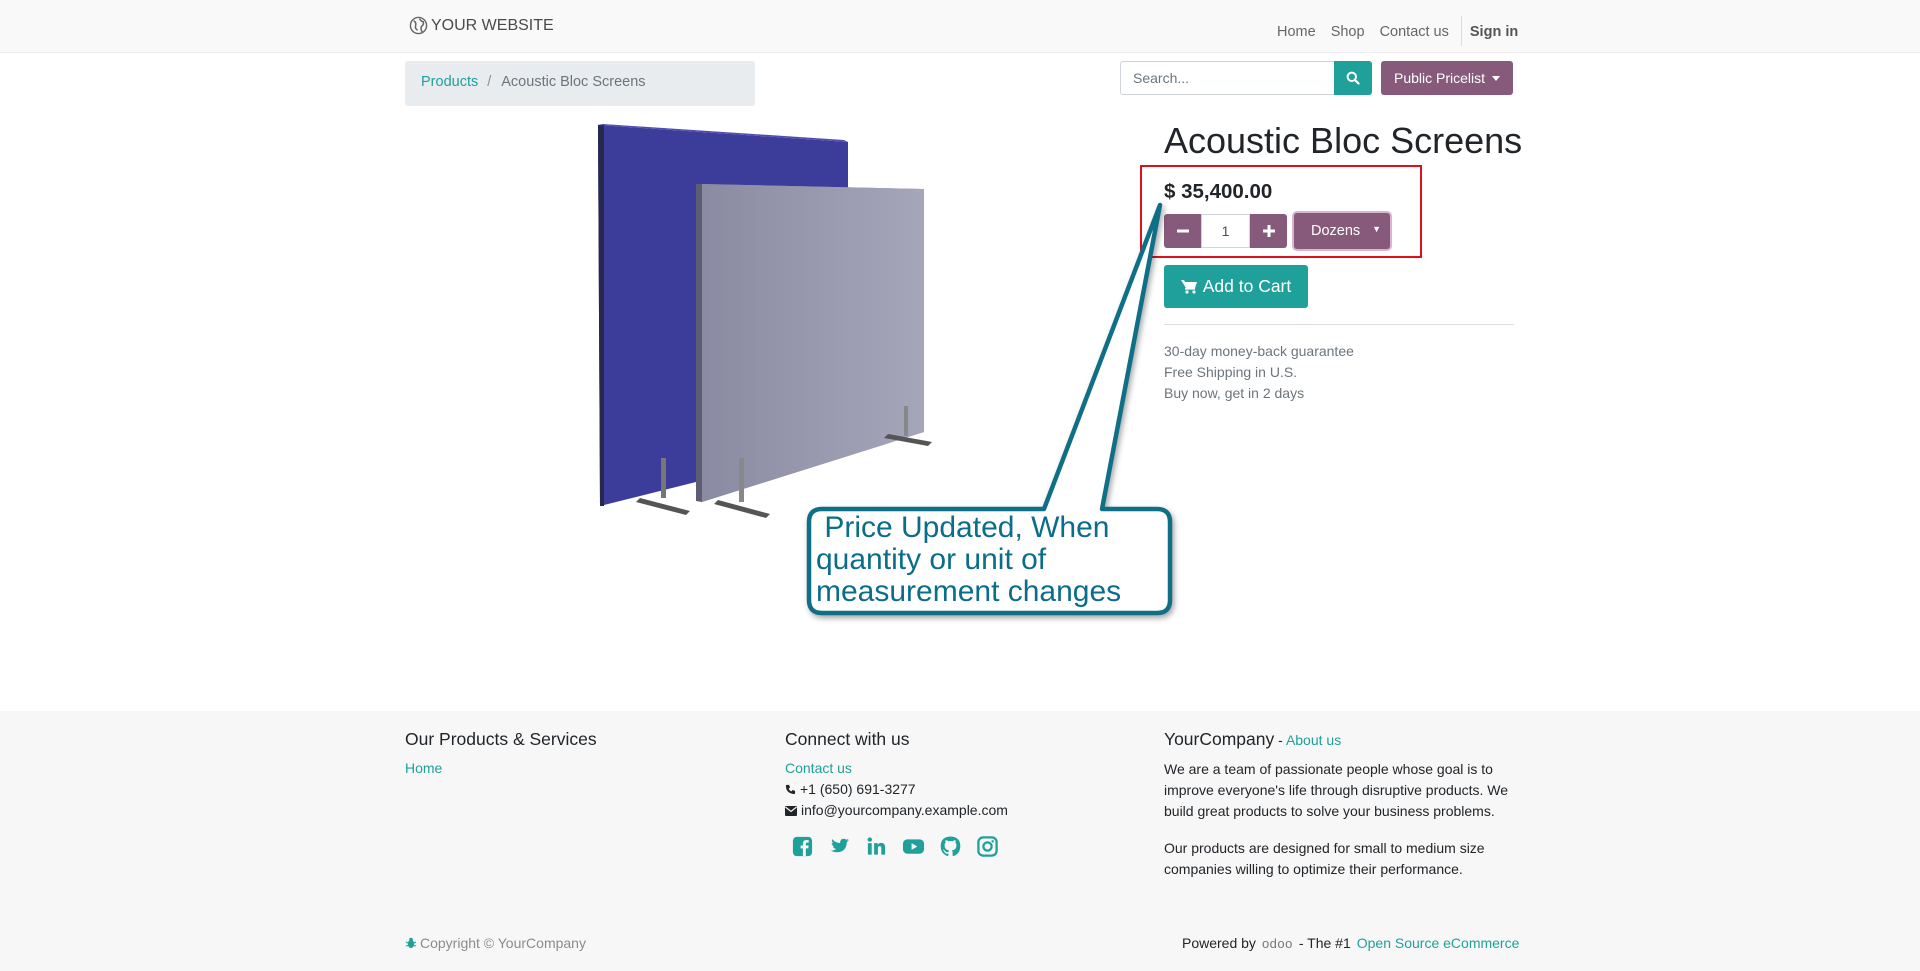  I want to click on footer-contact-link: Contact us, so click(960, 768).